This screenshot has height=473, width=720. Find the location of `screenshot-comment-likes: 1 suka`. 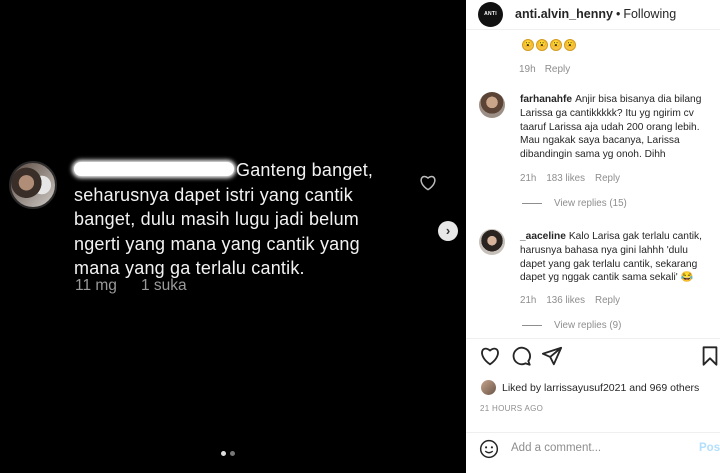

screenshot-comment-likes: 1 suka is located at coordinates (163, 285).